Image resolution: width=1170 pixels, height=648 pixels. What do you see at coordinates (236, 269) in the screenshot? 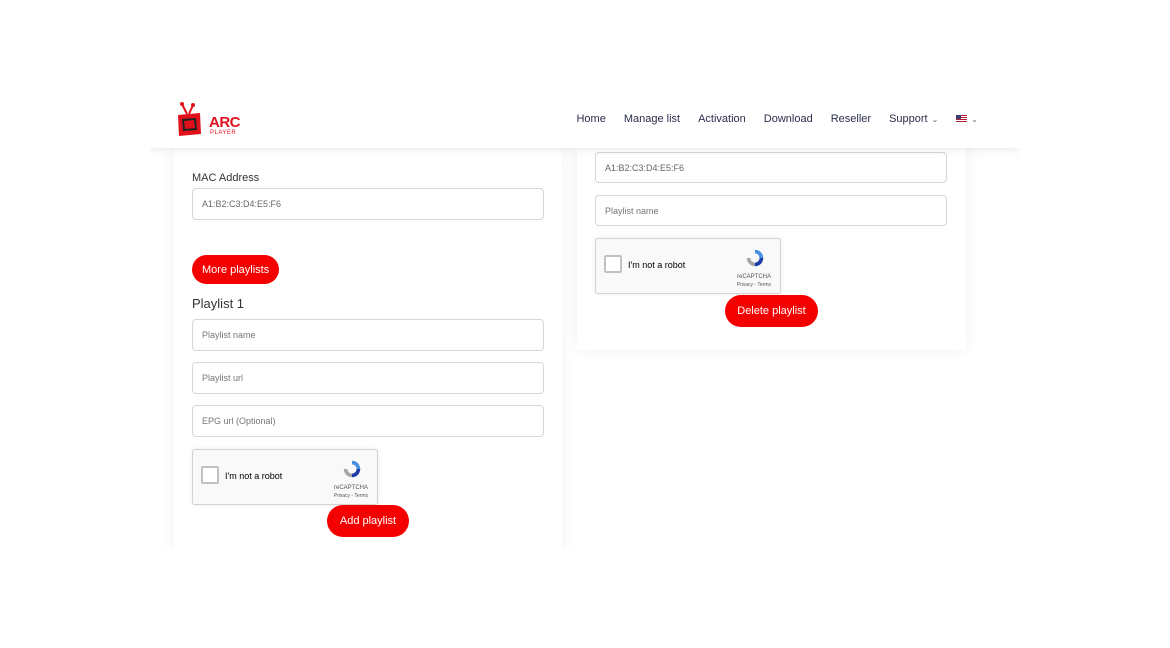
I see `more-playlists-button: More playlists` at bounding box center [236, 269].